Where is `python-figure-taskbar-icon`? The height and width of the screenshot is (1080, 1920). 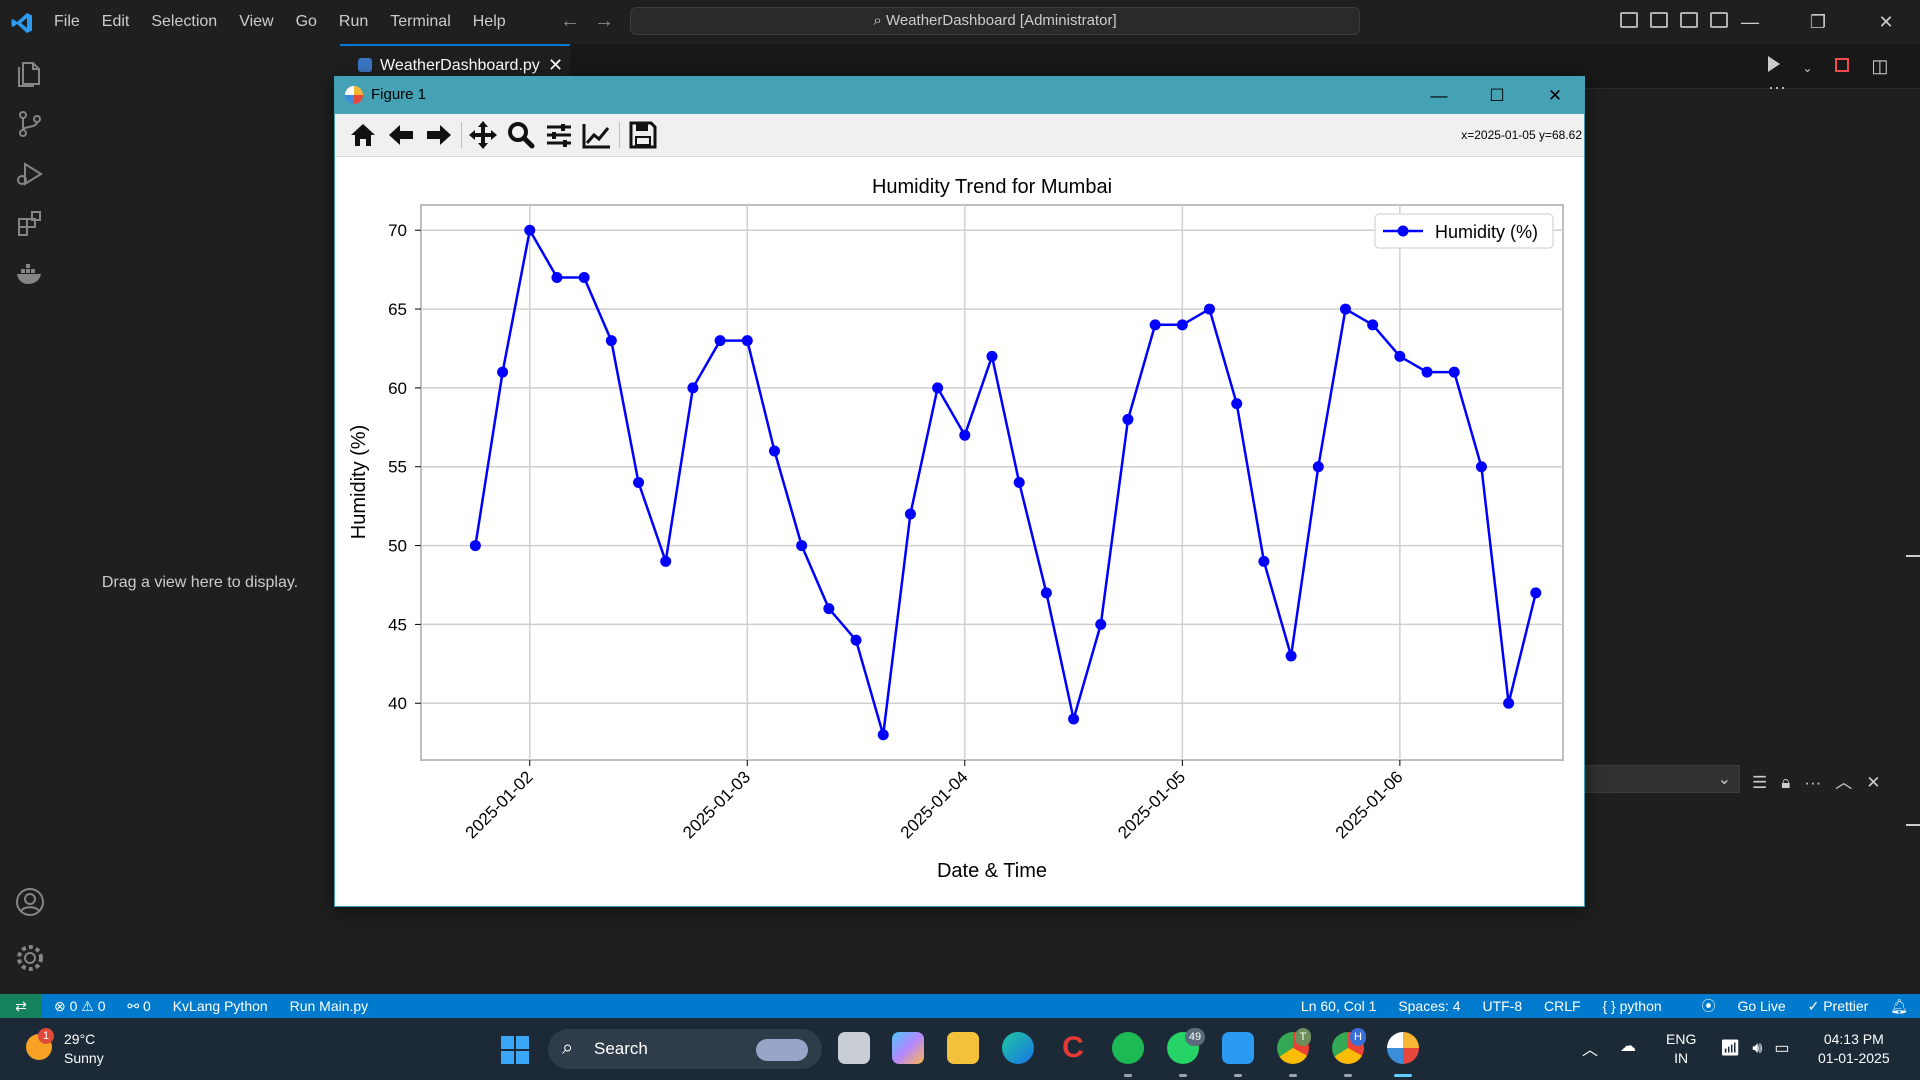
python-figure-taskbar-icon is located at coordinates (1403, 1048).